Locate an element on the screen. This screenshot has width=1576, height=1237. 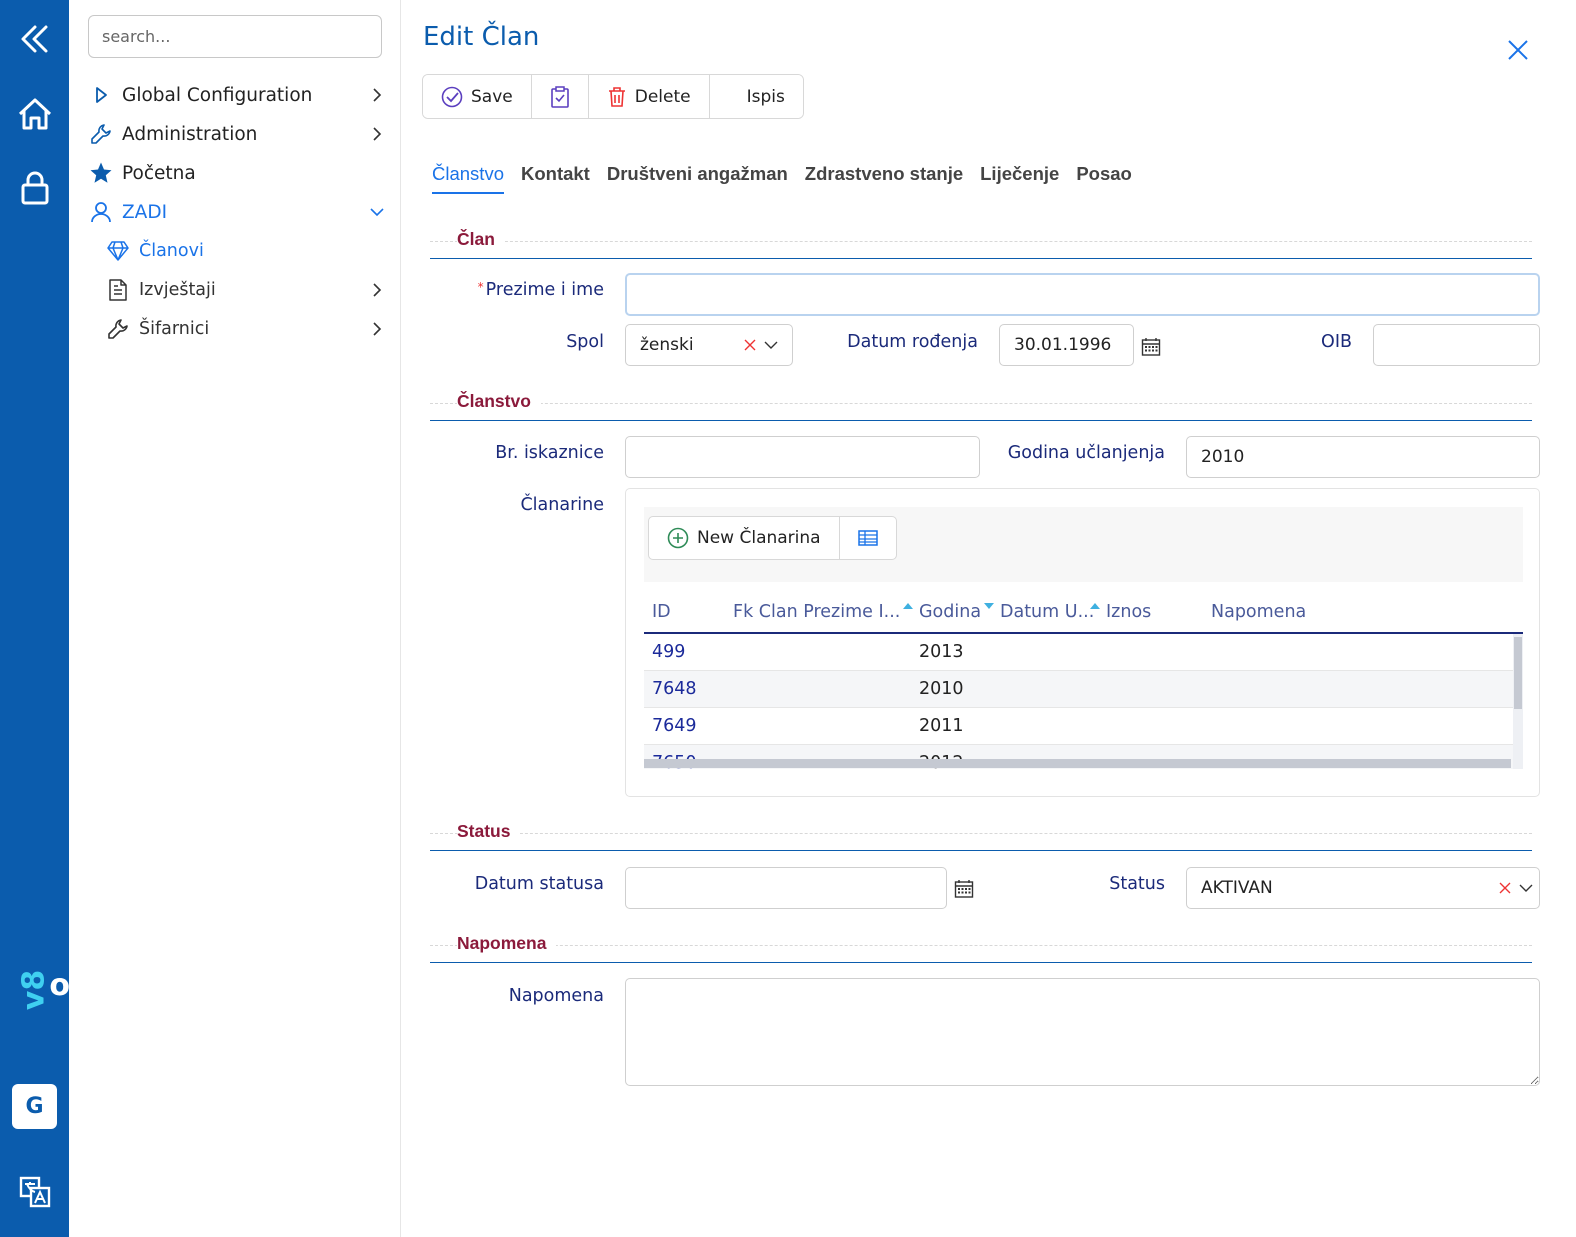
check-circle-icon is located at coordinates (452, 96).